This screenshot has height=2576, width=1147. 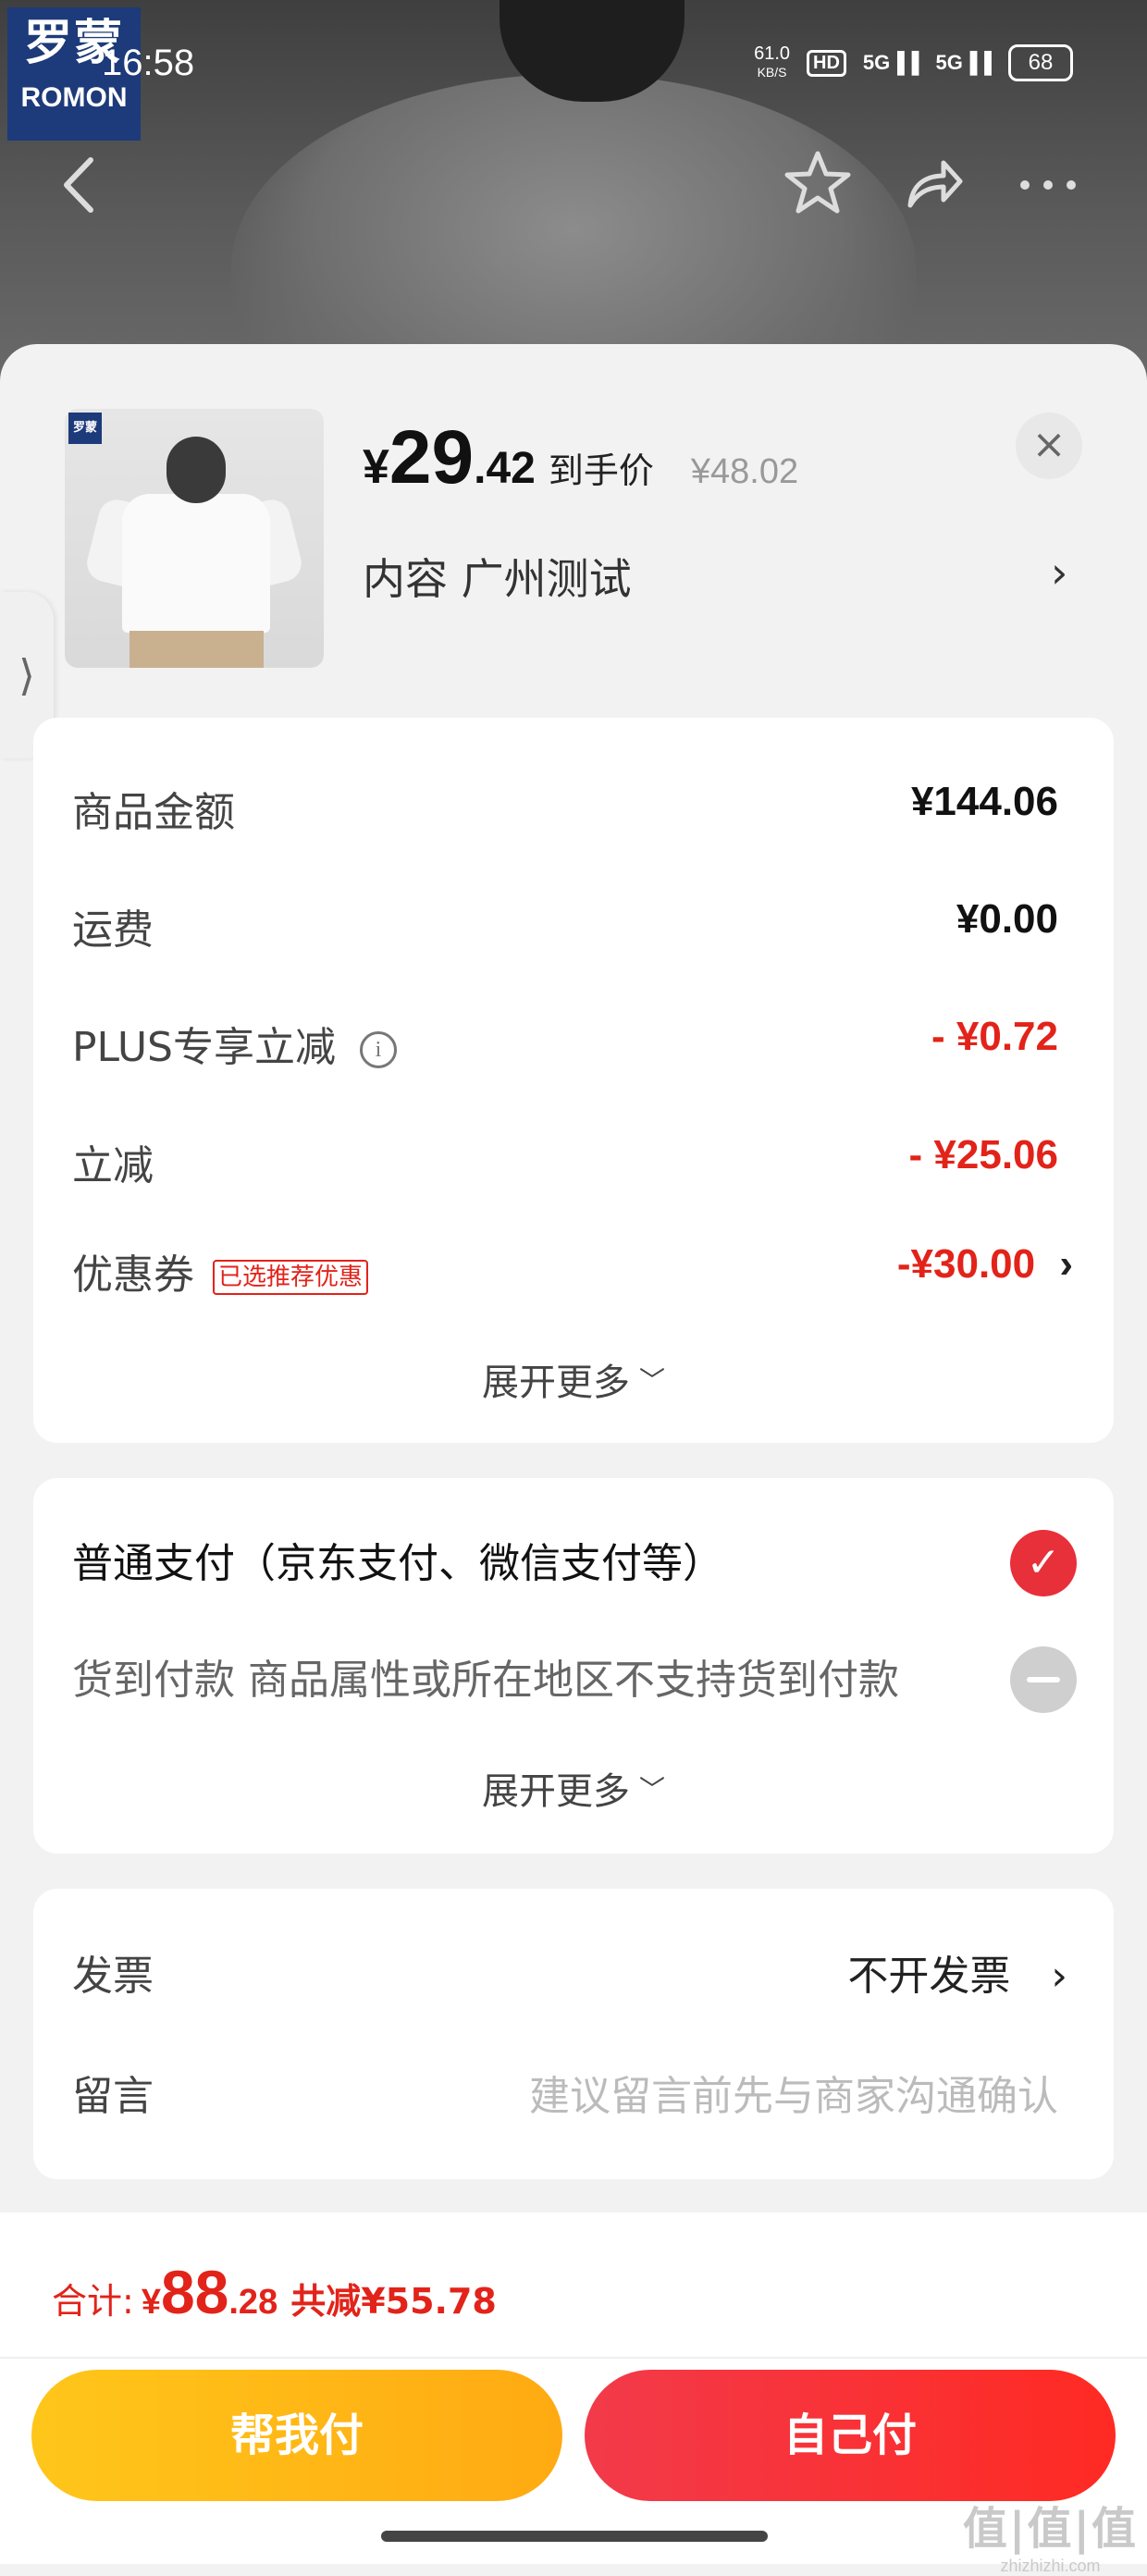 I want to click on total-decimal: .28, so click(x=253, y=2302).